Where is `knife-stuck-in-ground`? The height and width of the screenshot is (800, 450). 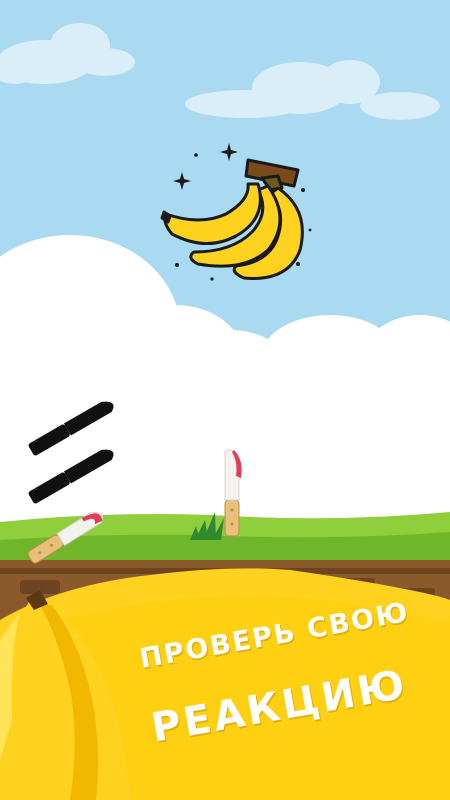
knife-stuck-in-ground is located at coordinates (233, 493).